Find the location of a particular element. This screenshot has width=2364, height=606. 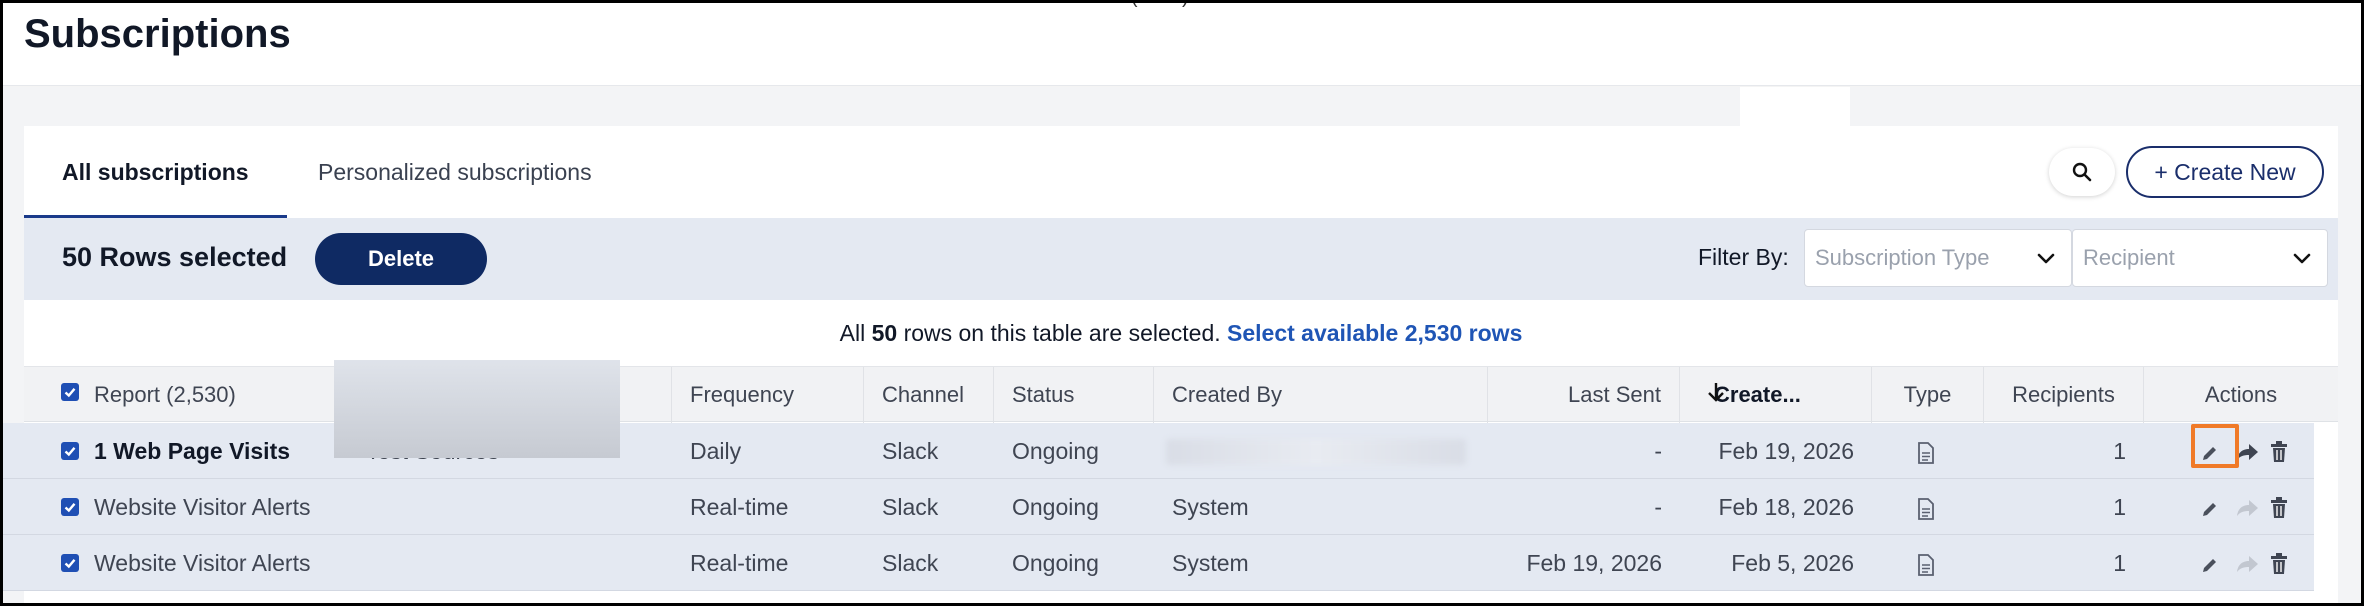

subscription-type-filter: Subscription Type is located at coordinates (1938, 258).